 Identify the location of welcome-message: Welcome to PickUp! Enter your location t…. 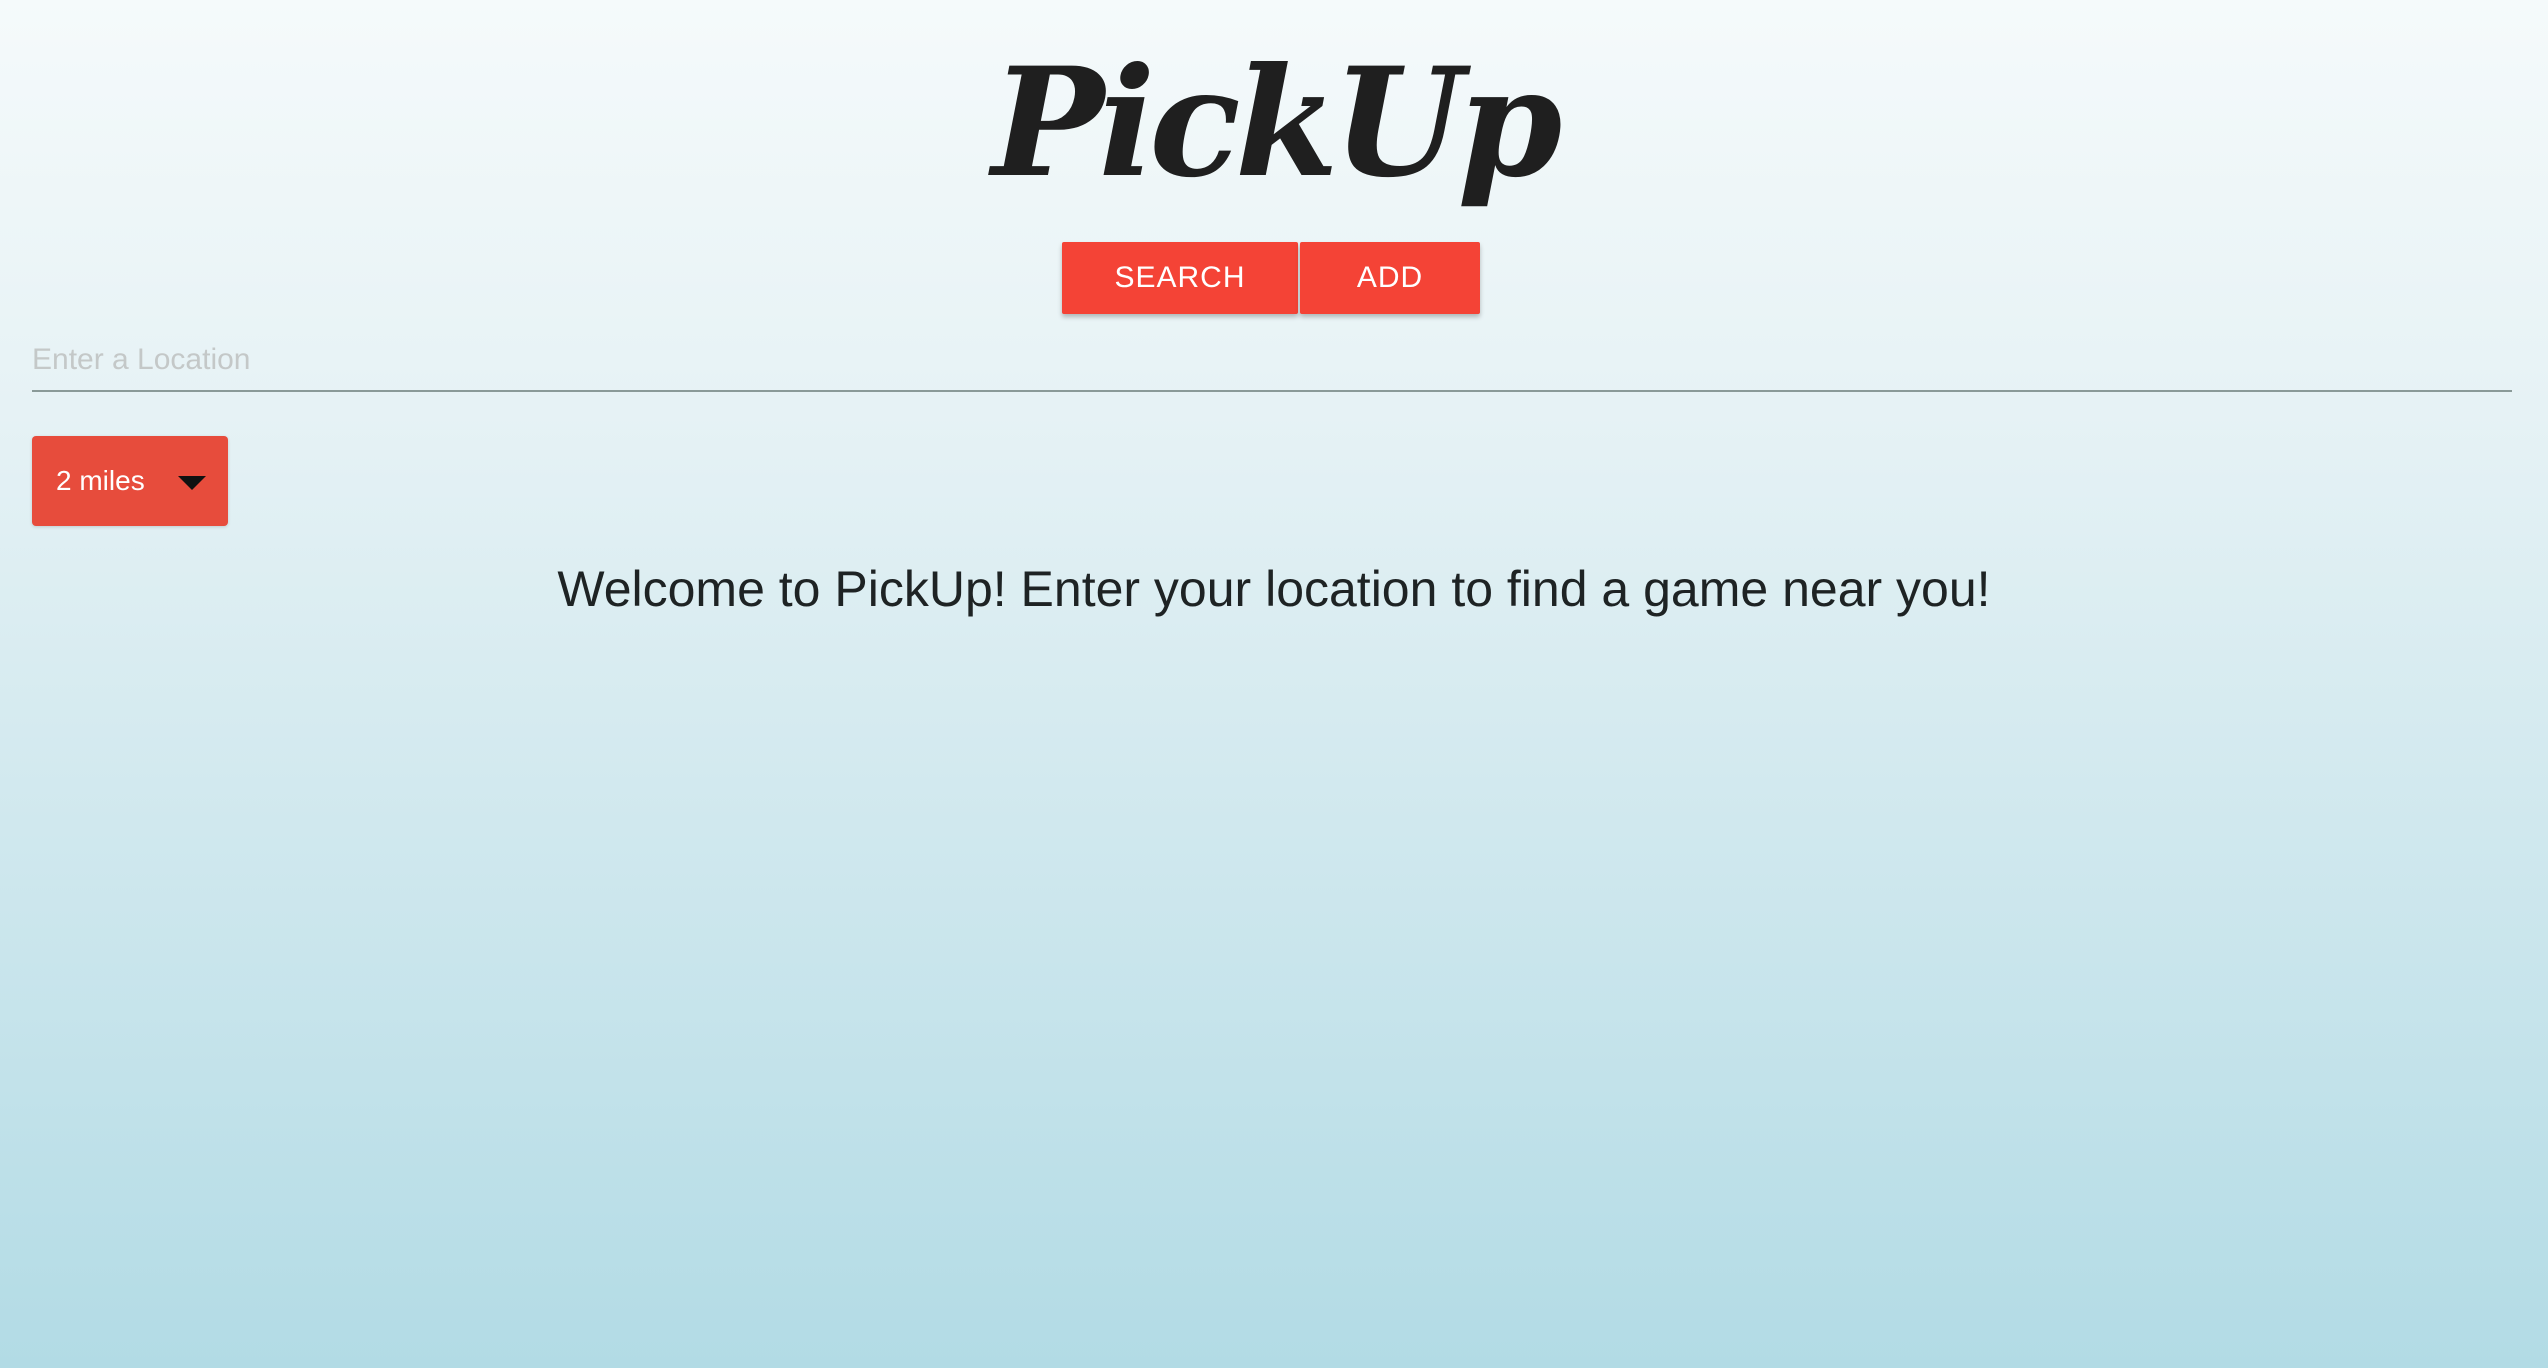
(1274, 589).